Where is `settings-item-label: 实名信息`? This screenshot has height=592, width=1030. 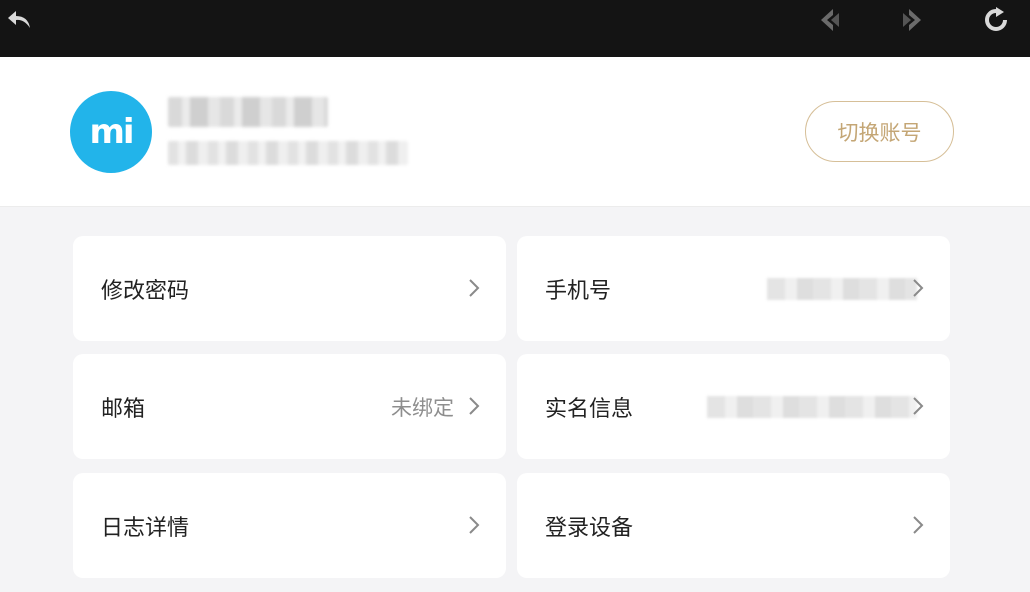 settings-item-label: 实名信息 is located at coordinates (589, 409).